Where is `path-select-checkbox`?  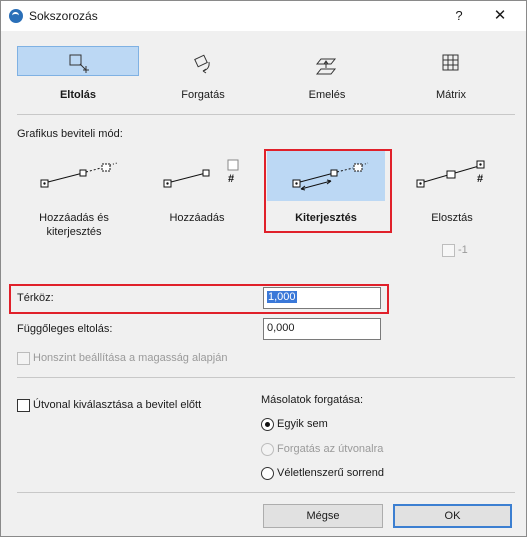 path-select-checkbox is located at coordinates (23, 405).